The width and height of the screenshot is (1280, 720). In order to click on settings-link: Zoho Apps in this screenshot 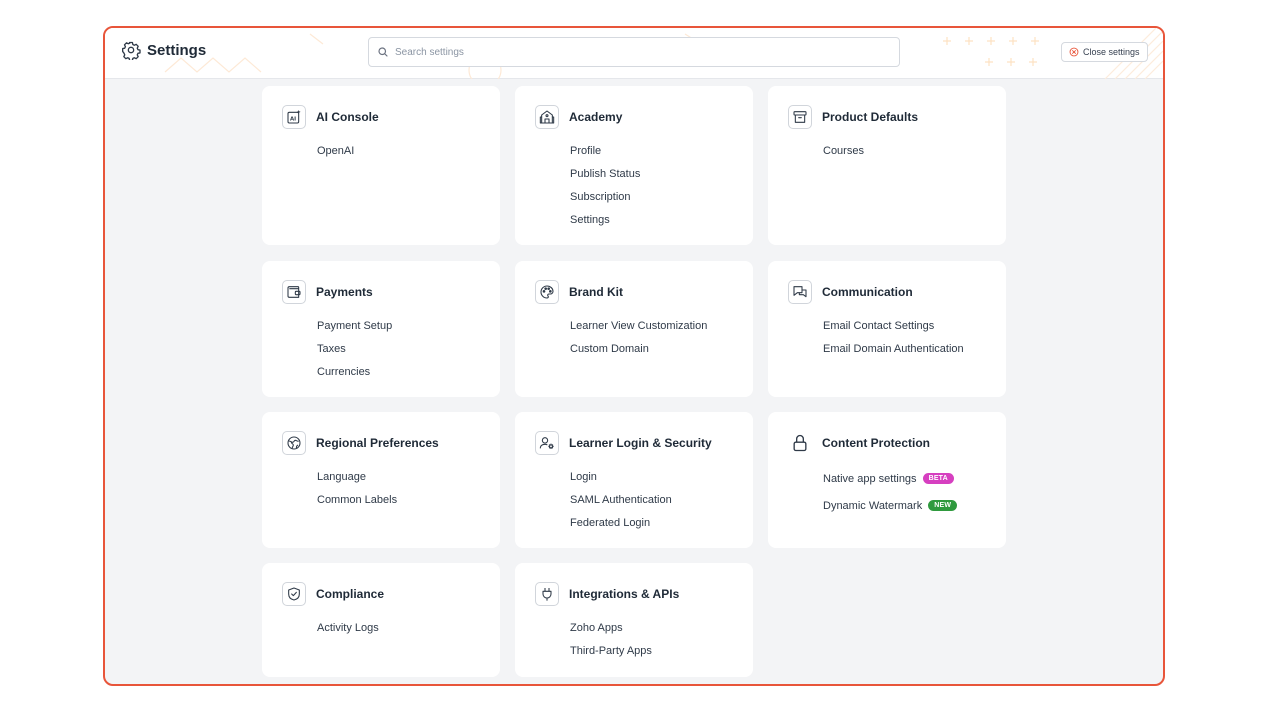, I will do `click(596, 628)`.